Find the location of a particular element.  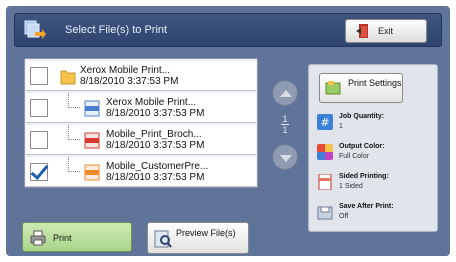

ppt-file-icon is located at coordinates (92, 172).